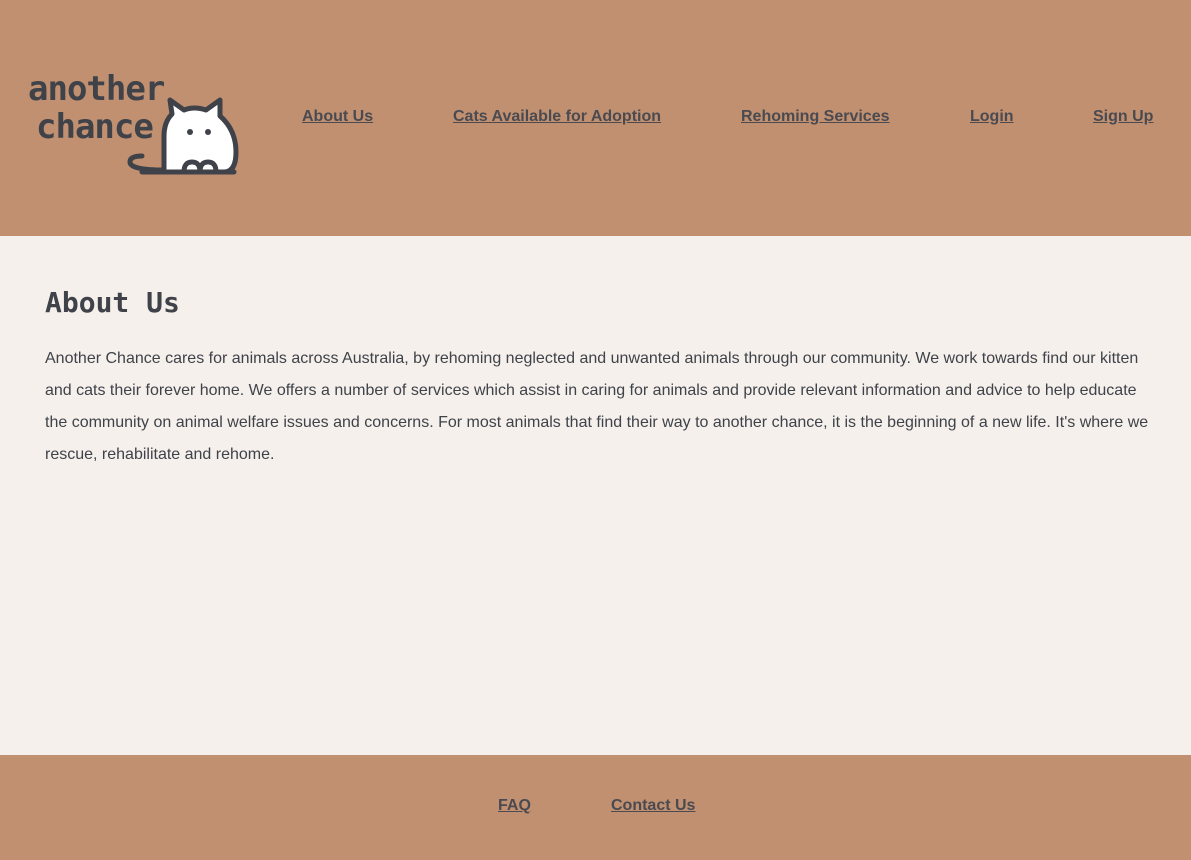 The height and width of the screenshot is (860, 1191). I want to click on site-footer: FAQ Contact Us, so click(595, 807).